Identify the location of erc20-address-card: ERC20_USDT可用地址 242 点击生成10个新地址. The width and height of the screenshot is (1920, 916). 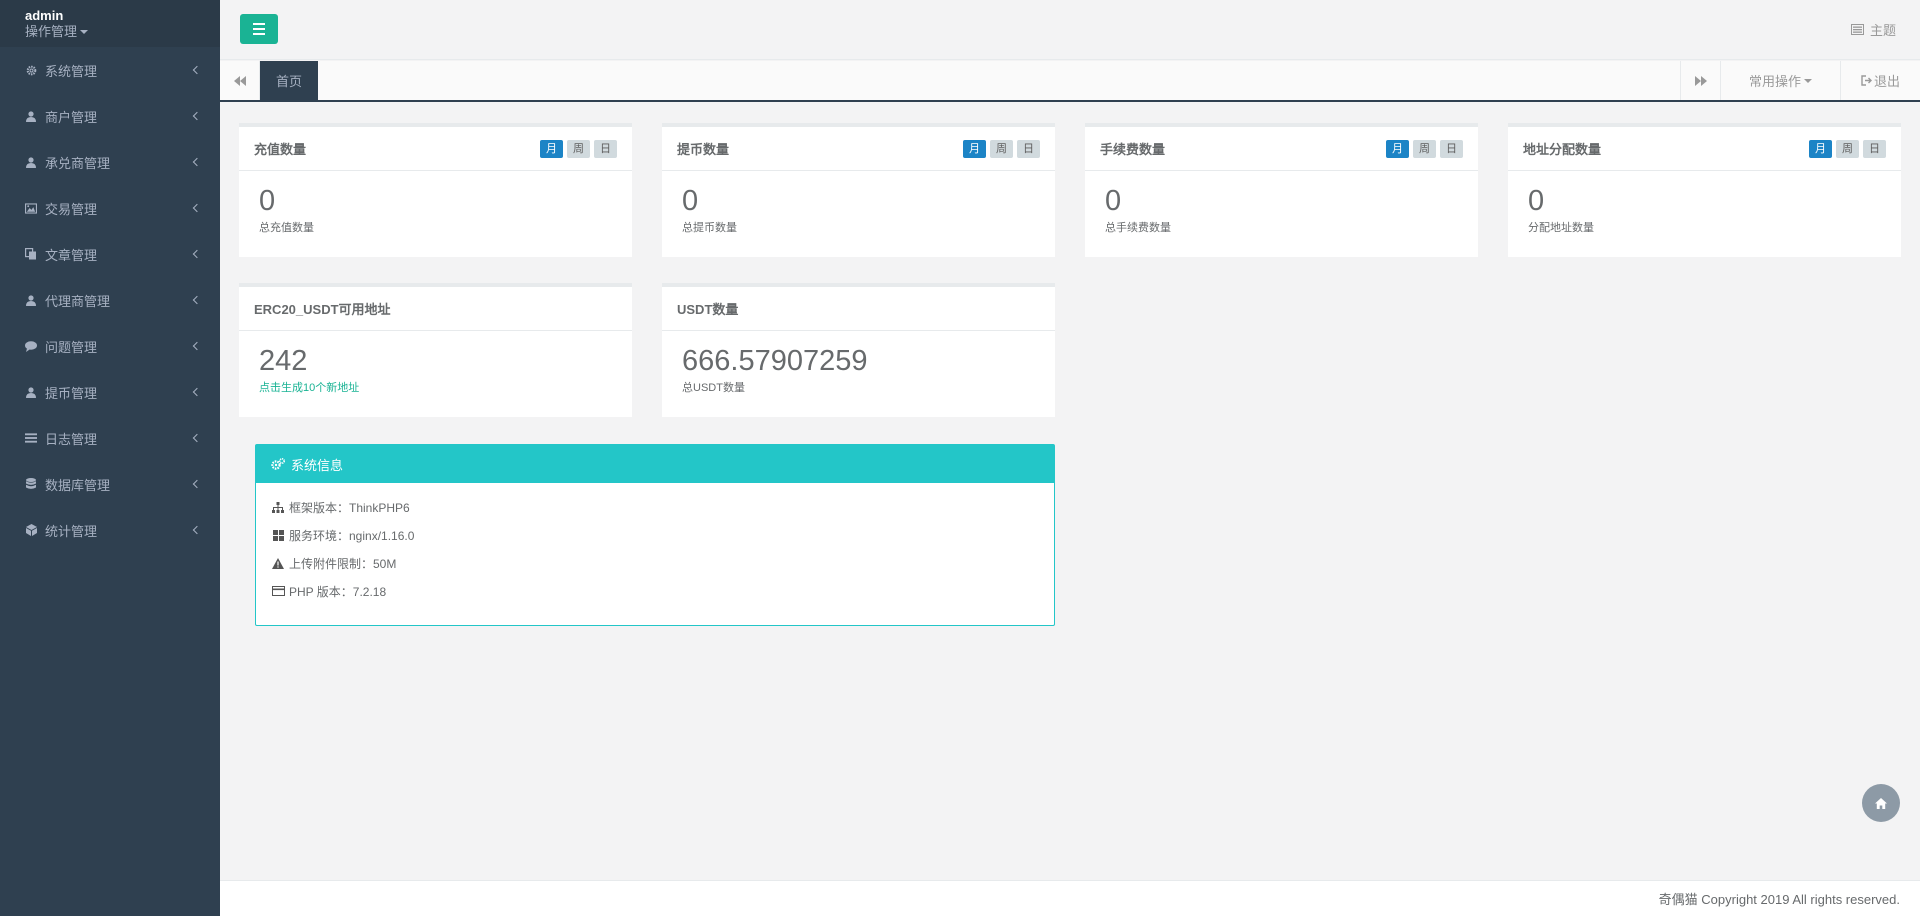
(435, 350).